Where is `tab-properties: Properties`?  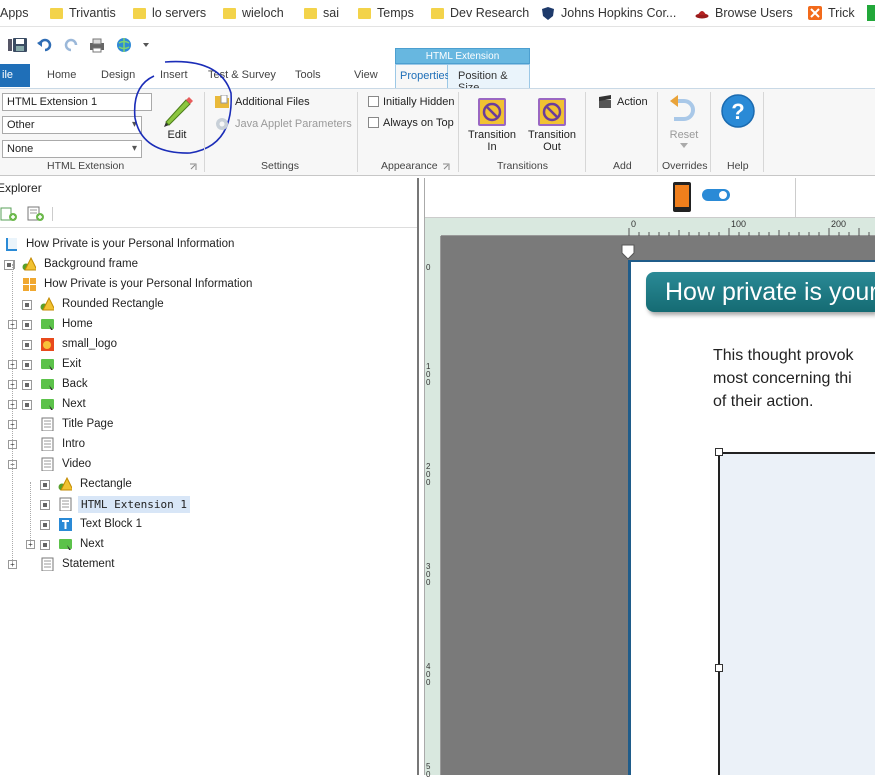
tab-properties: Properties is located at coordinates (423, 76).